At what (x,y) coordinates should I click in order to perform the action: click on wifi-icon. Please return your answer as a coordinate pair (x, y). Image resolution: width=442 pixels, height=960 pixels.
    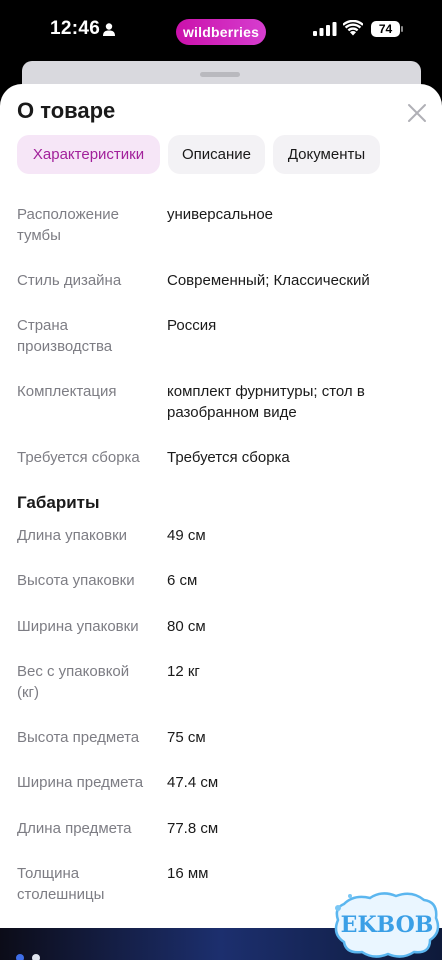
    Looking at the image, I should click on (353, 28).